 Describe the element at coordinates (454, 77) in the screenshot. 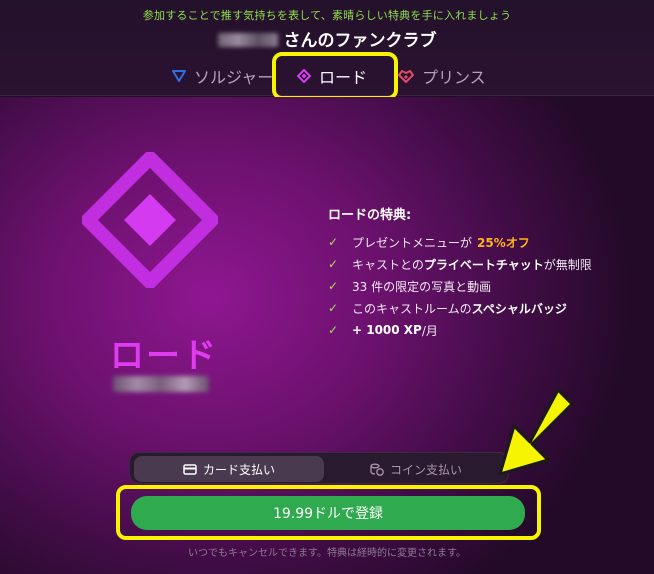

I see `tab-prince-label: プリンス` at that location.